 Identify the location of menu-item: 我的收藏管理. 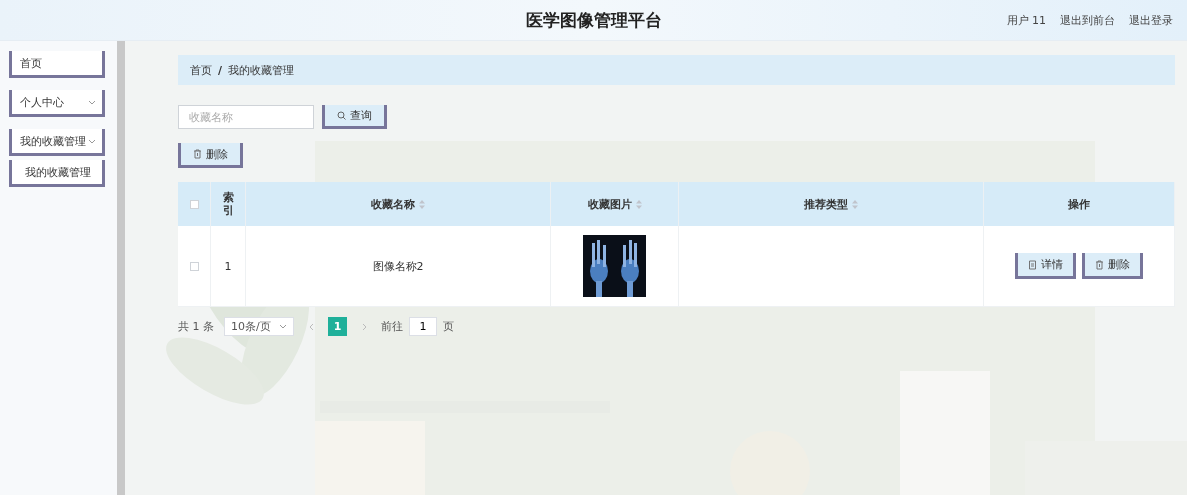
(57, 142).